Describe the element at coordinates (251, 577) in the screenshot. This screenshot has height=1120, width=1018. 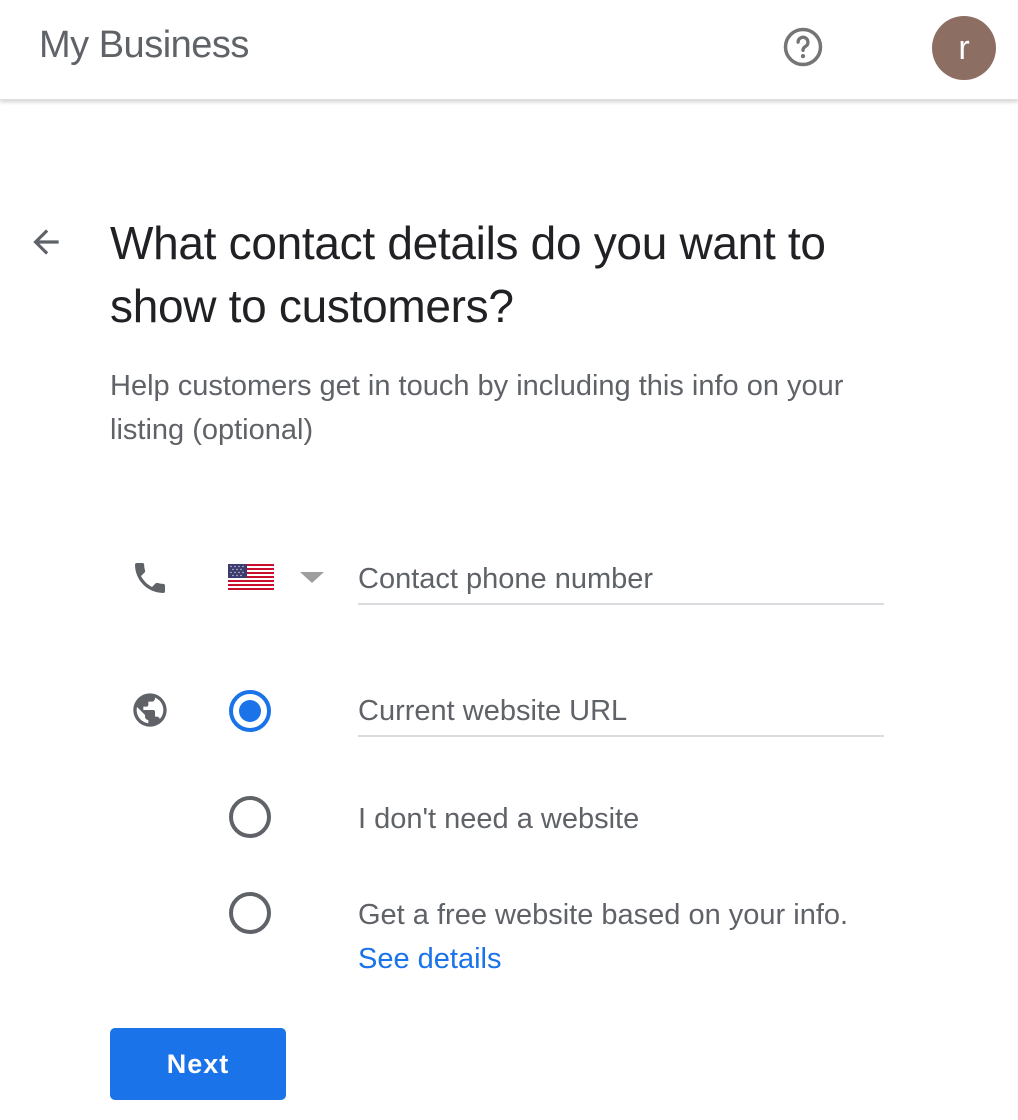
I see `us-flag-icon` at that location.